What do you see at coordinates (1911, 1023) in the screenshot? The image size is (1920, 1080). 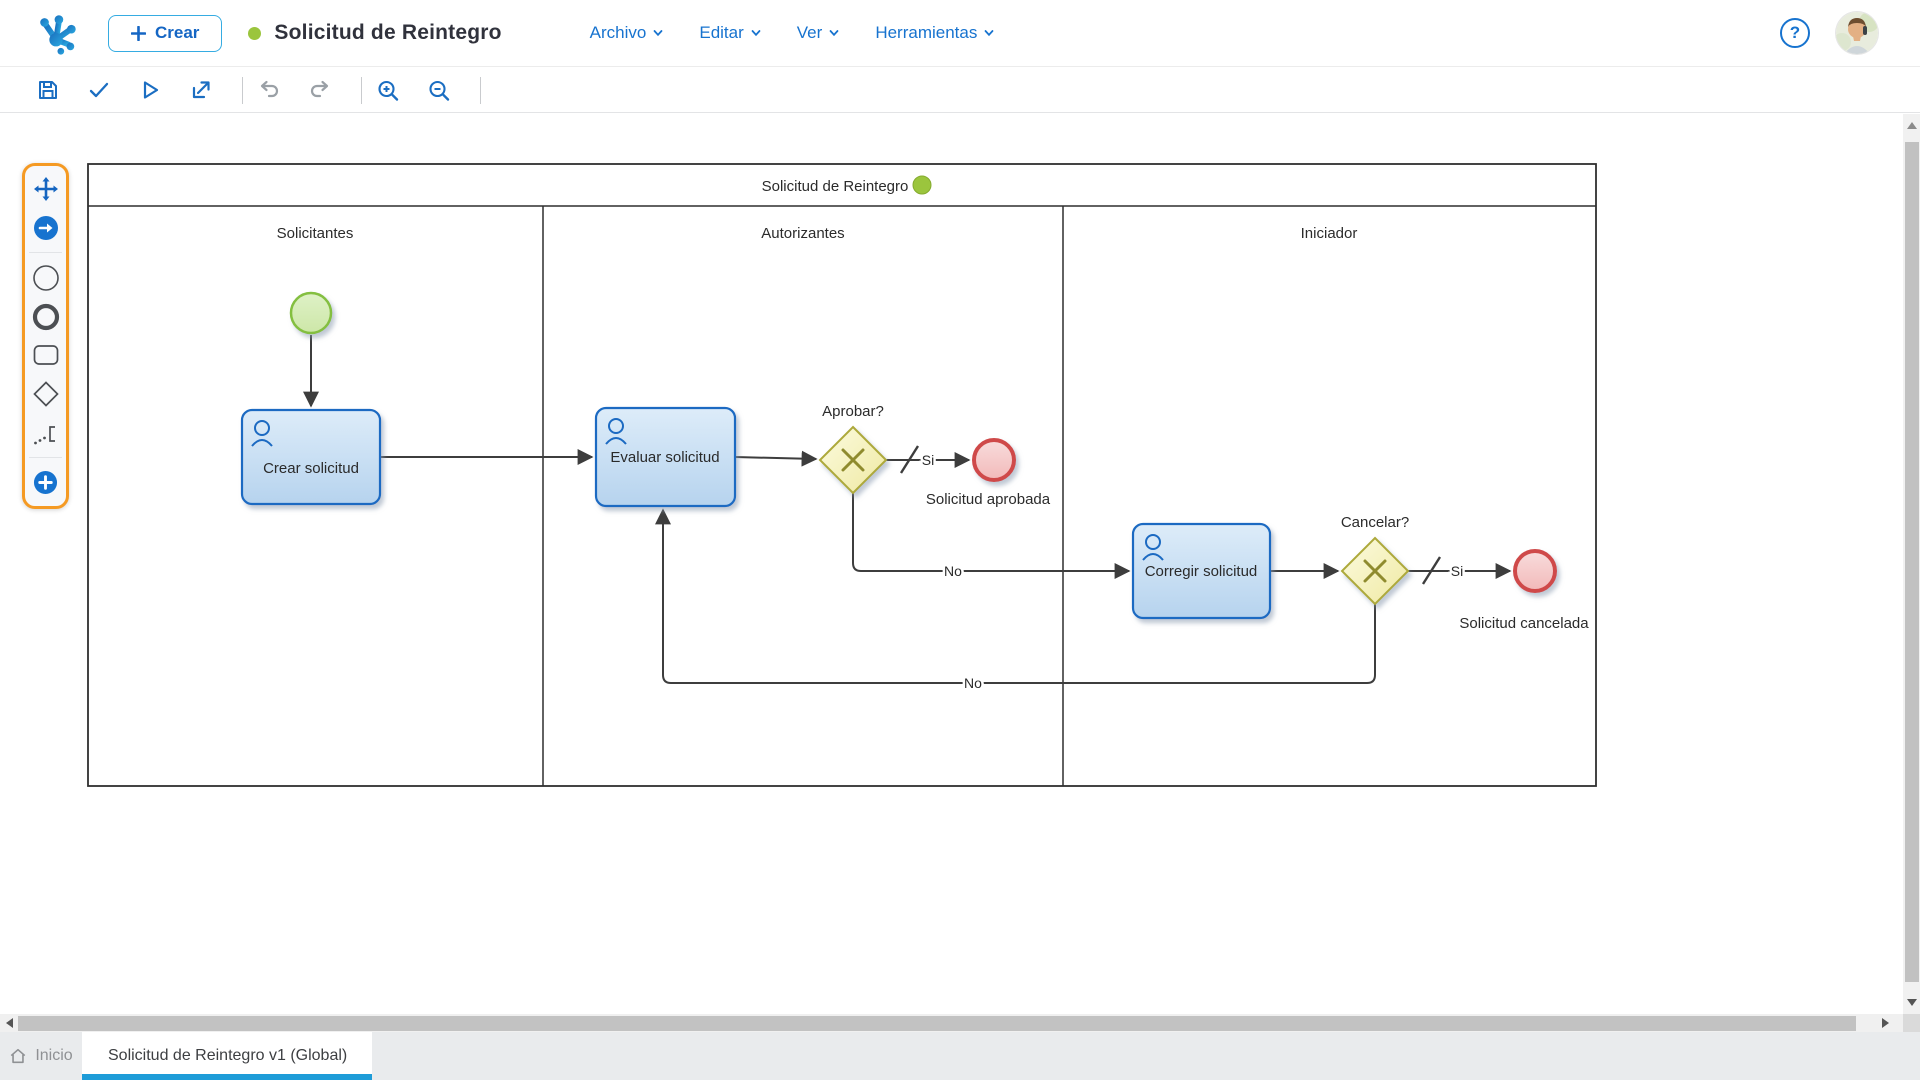 I see `scrollbar-corner` at bounding box center [1911, 1023].